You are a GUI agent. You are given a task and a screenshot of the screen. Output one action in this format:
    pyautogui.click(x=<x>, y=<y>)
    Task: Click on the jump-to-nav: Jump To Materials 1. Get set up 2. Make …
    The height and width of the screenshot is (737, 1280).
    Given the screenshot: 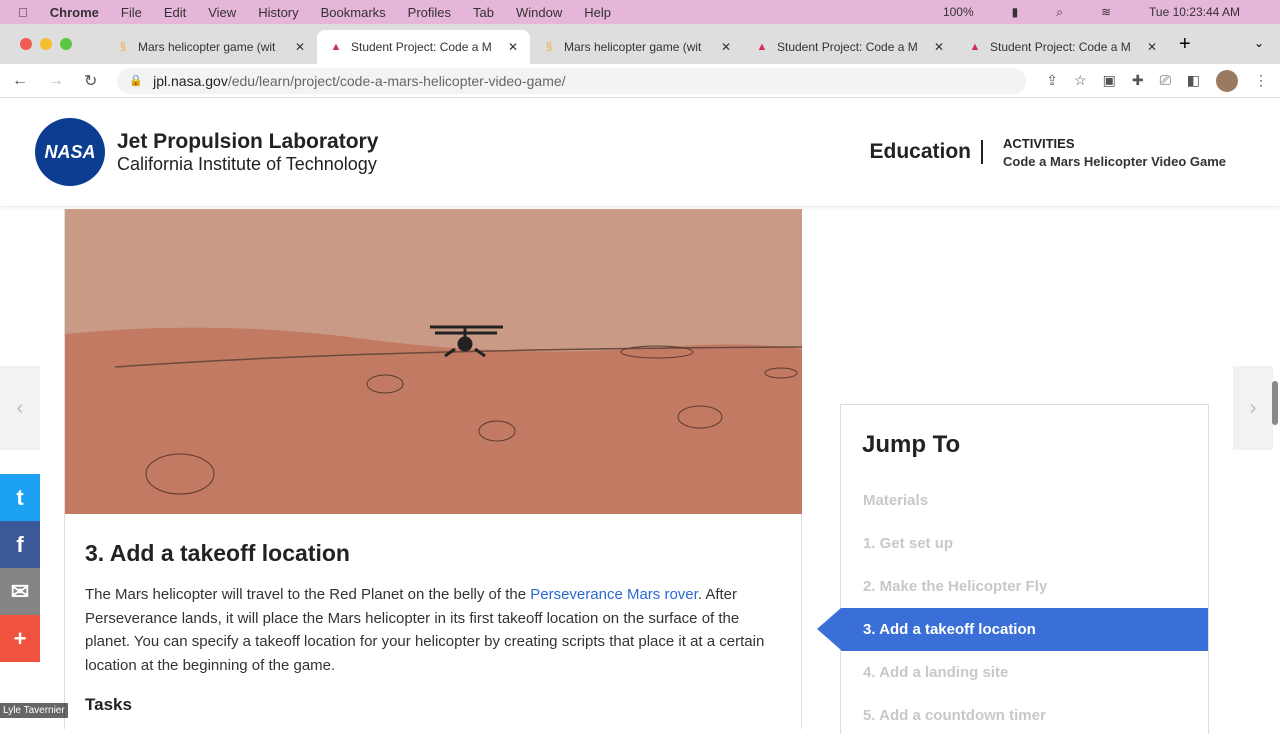 What is the action you would take?
    pyautogui.click(x=1013, y=570)
    